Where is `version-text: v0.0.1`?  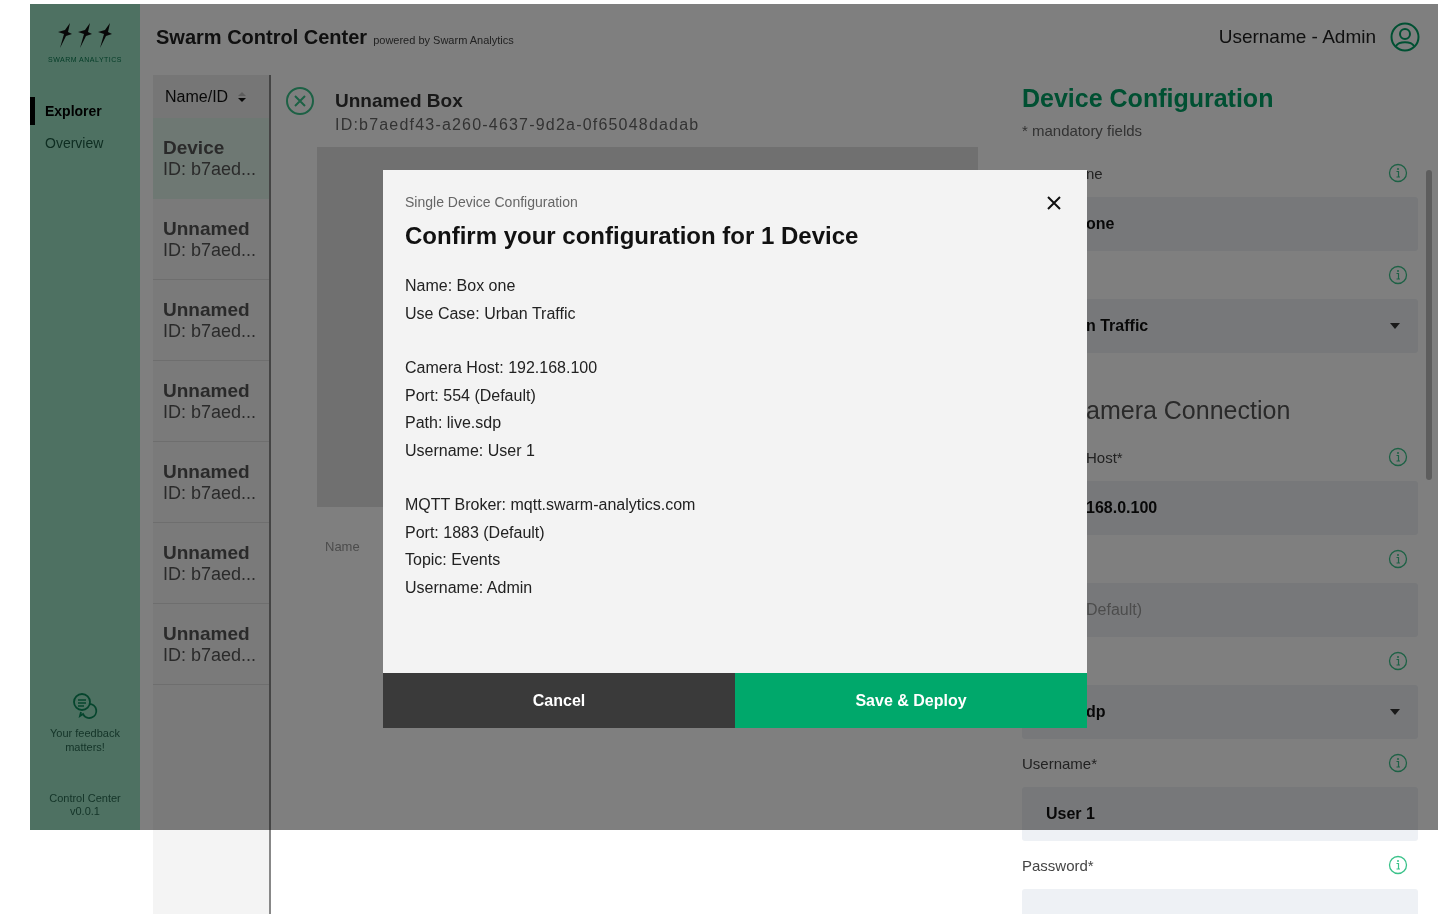 version-text: v0.0.1 is located at coordinates (85, 811).